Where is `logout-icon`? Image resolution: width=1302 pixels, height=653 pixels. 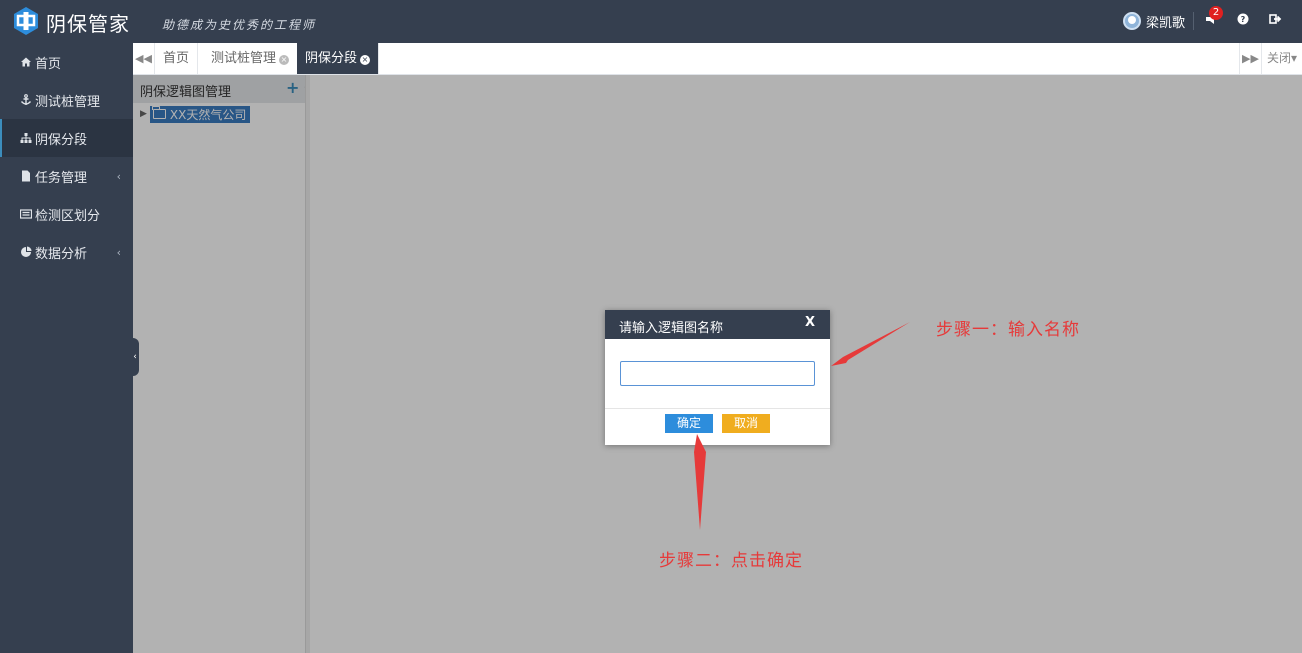 logout-icon is located at coordinates (1275, 20).